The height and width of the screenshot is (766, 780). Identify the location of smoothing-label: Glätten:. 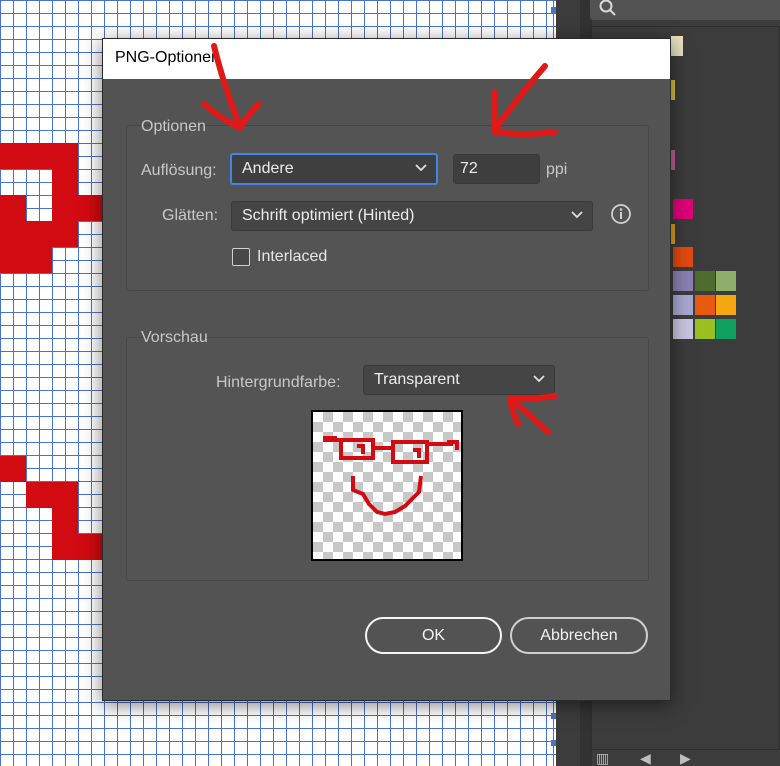
(190, 215).